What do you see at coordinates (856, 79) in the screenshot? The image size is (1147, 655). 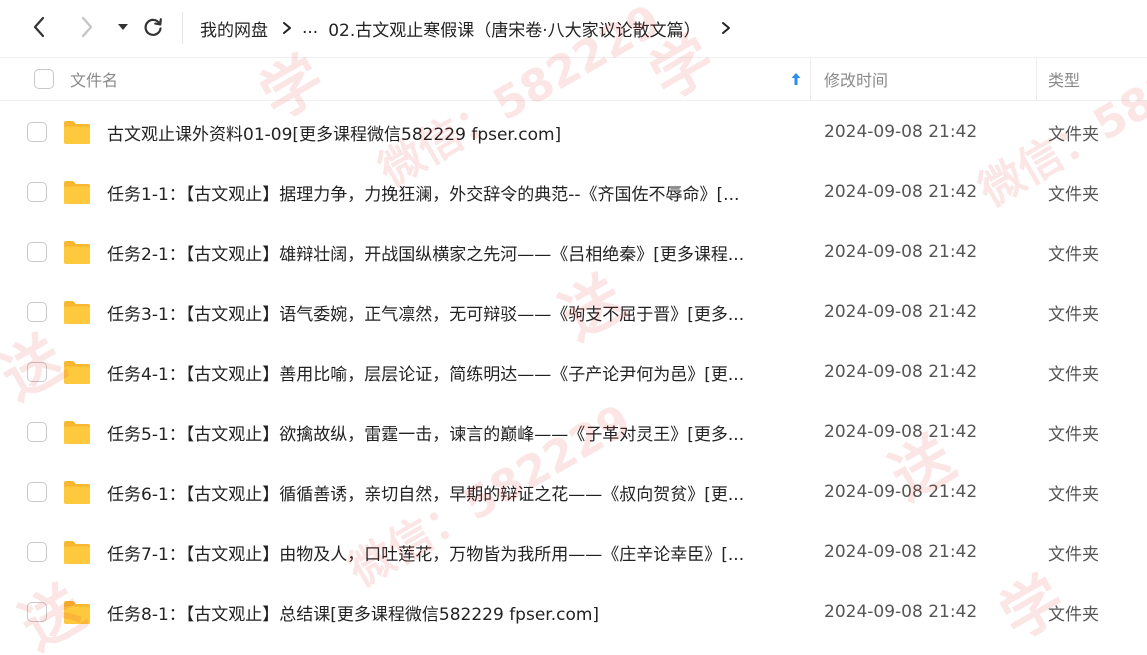 I see `column-header-modified: 修改时间` at bounding box center [856, 79].